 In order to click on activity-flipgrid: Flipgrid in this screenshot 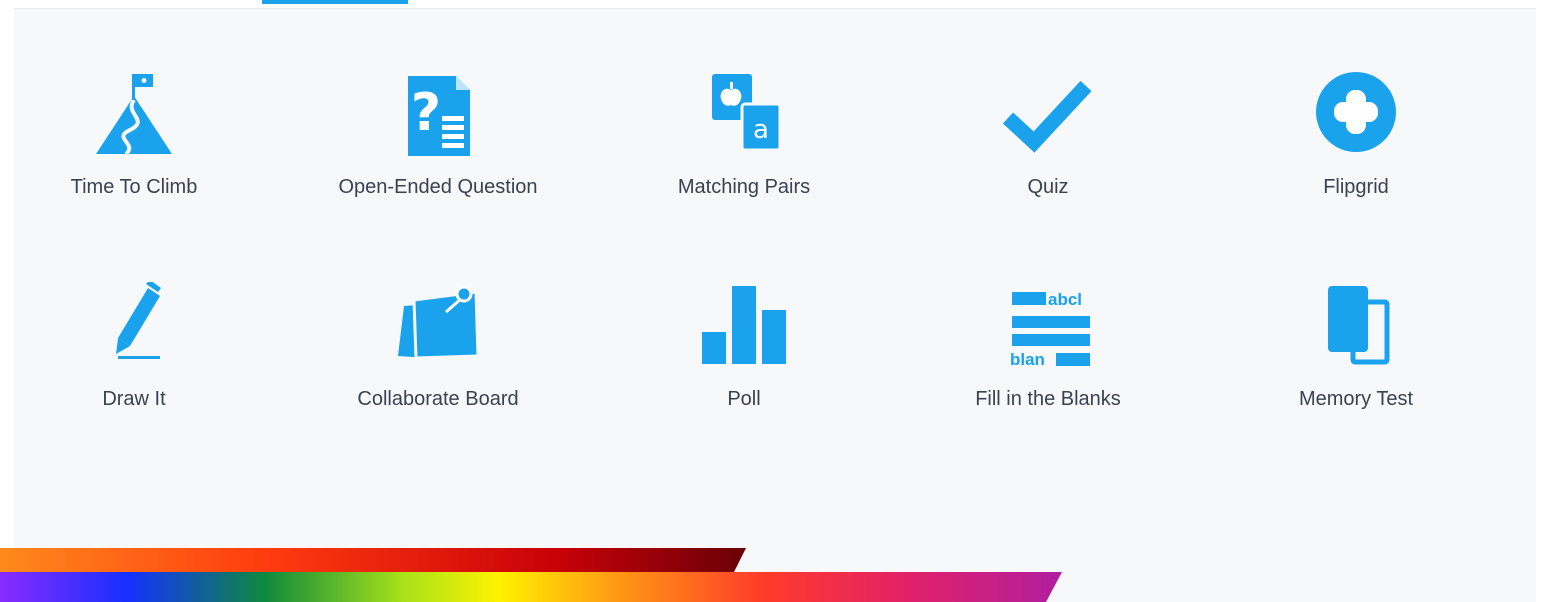, I will do `click(1356, 145)`.